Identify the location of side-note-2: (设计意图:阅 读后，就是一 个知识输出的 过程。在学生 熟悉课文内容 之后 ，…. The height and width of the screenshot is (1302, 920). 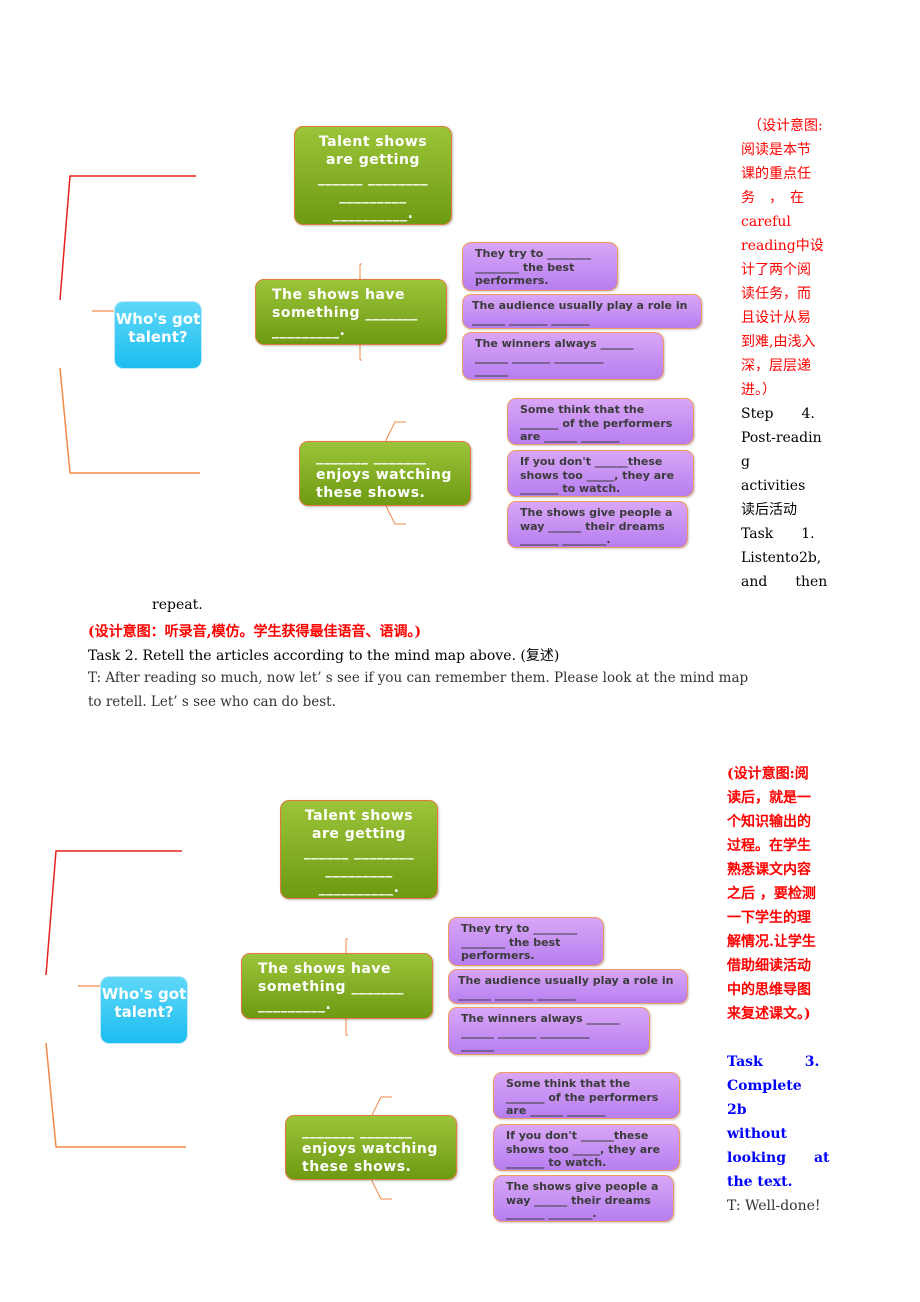
(780, 990).